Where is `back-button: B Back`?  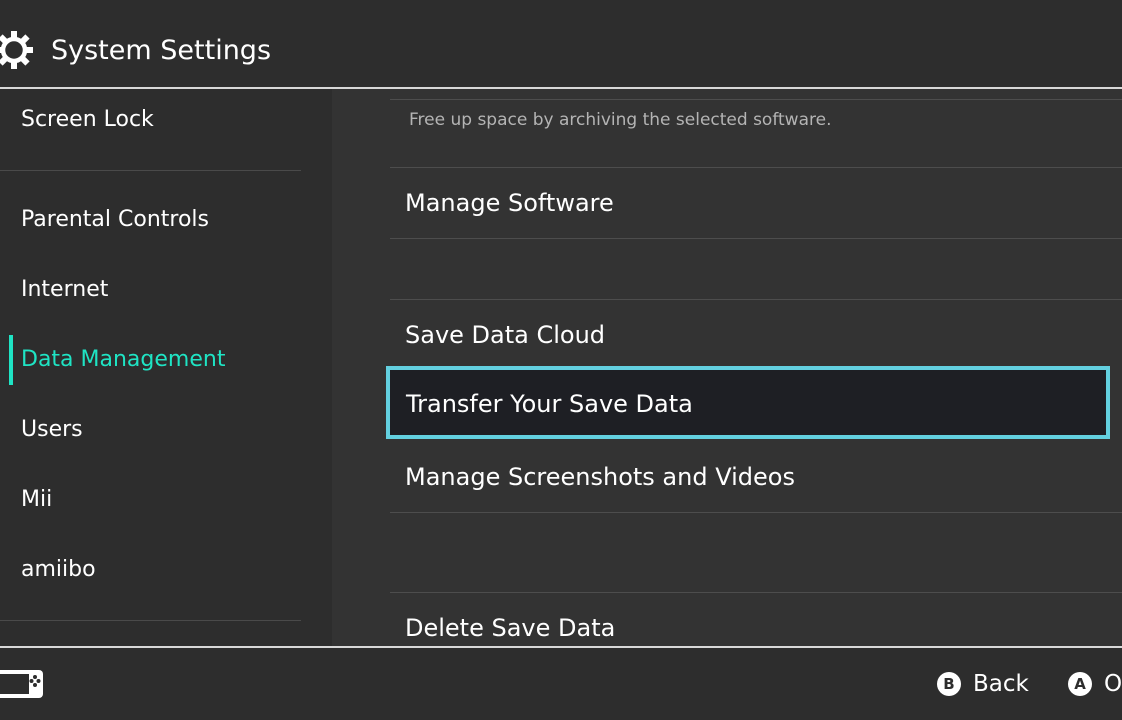 back-button: B Back is located at coordinates (983, 684).